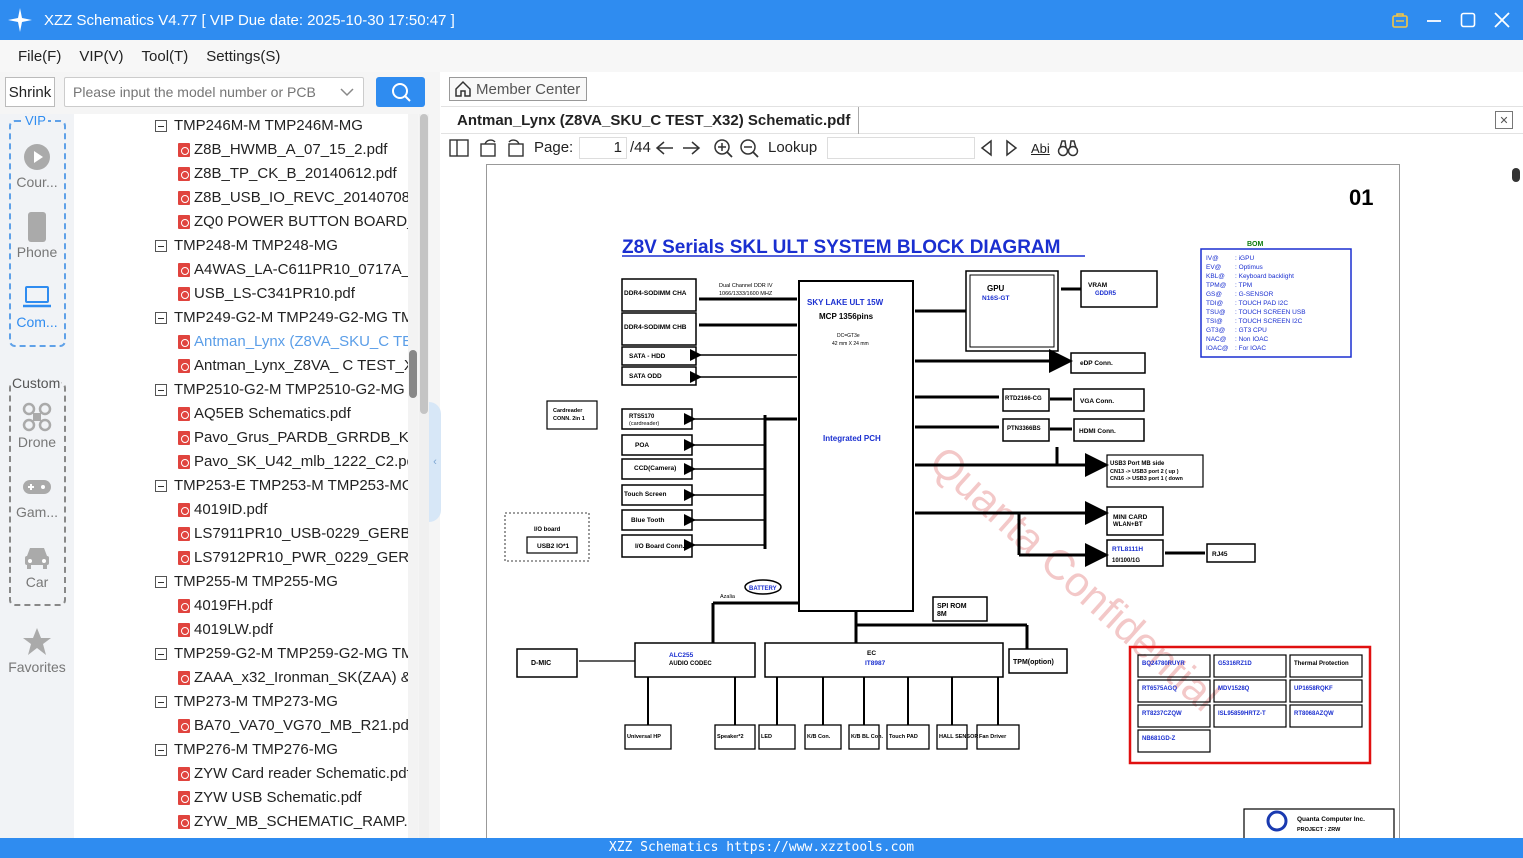 The width and height of the screenshot is (1523, 858). Describe the element at coordinates (241, 222) in the screenshot. I see `tree-file: ZQ0 POWER BUTTON BOARD_B` at that location.